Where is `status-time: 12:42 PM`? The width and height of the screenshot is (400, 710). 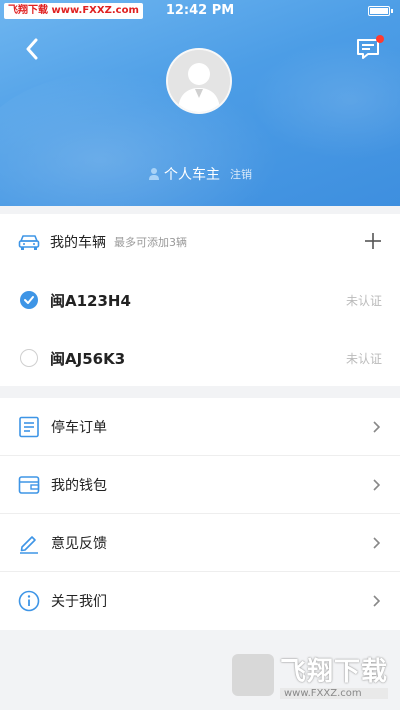 status-time: 12:42 PM is located at coordinates (200, 10).